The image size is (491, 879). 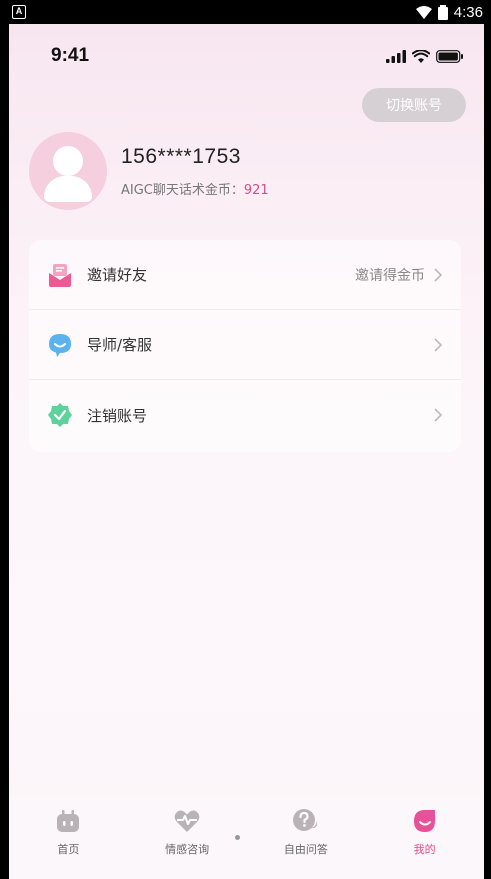 What do you see at coordinates (60, 415) in the screenshot?
I see `shield-check-icon` at bounding box center [60, 415].